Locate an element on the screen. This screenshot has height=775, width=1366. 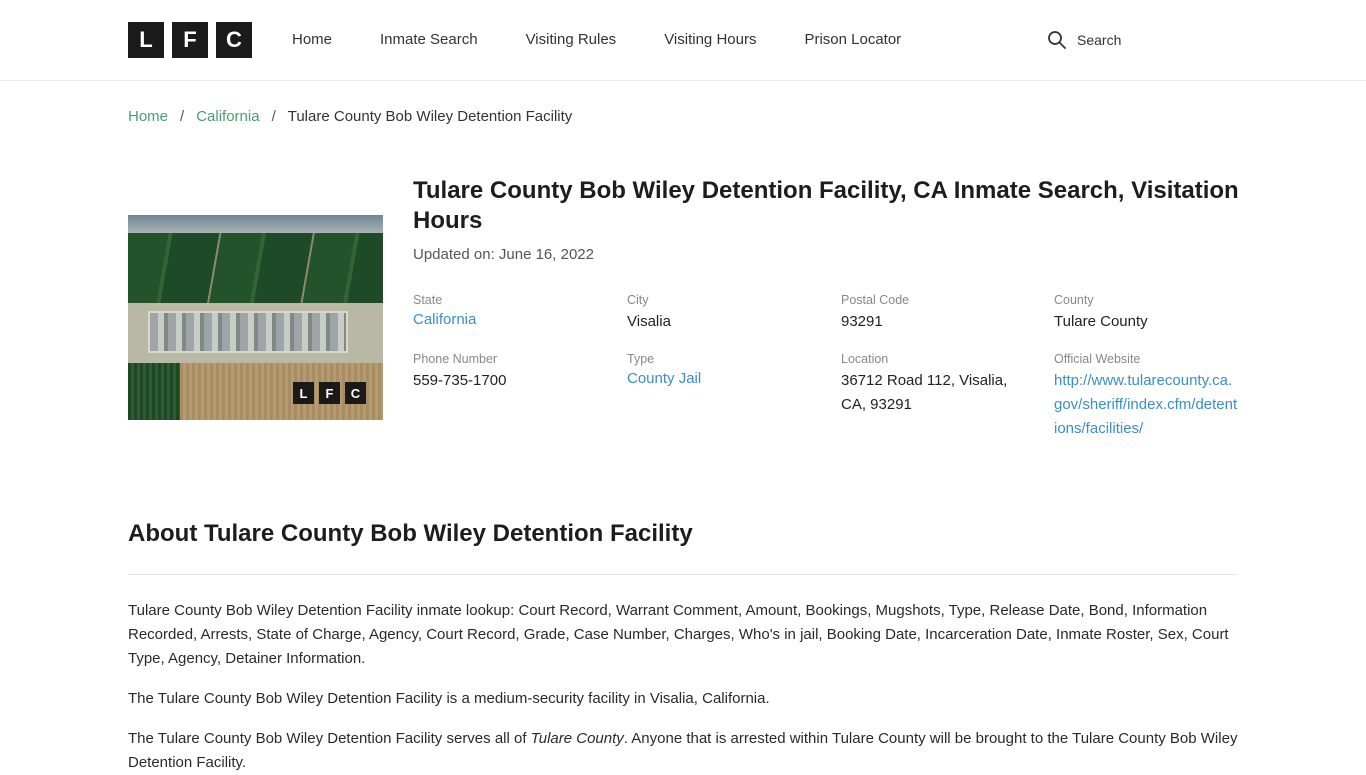
info-label: Location is located at coordinates (865, 359).